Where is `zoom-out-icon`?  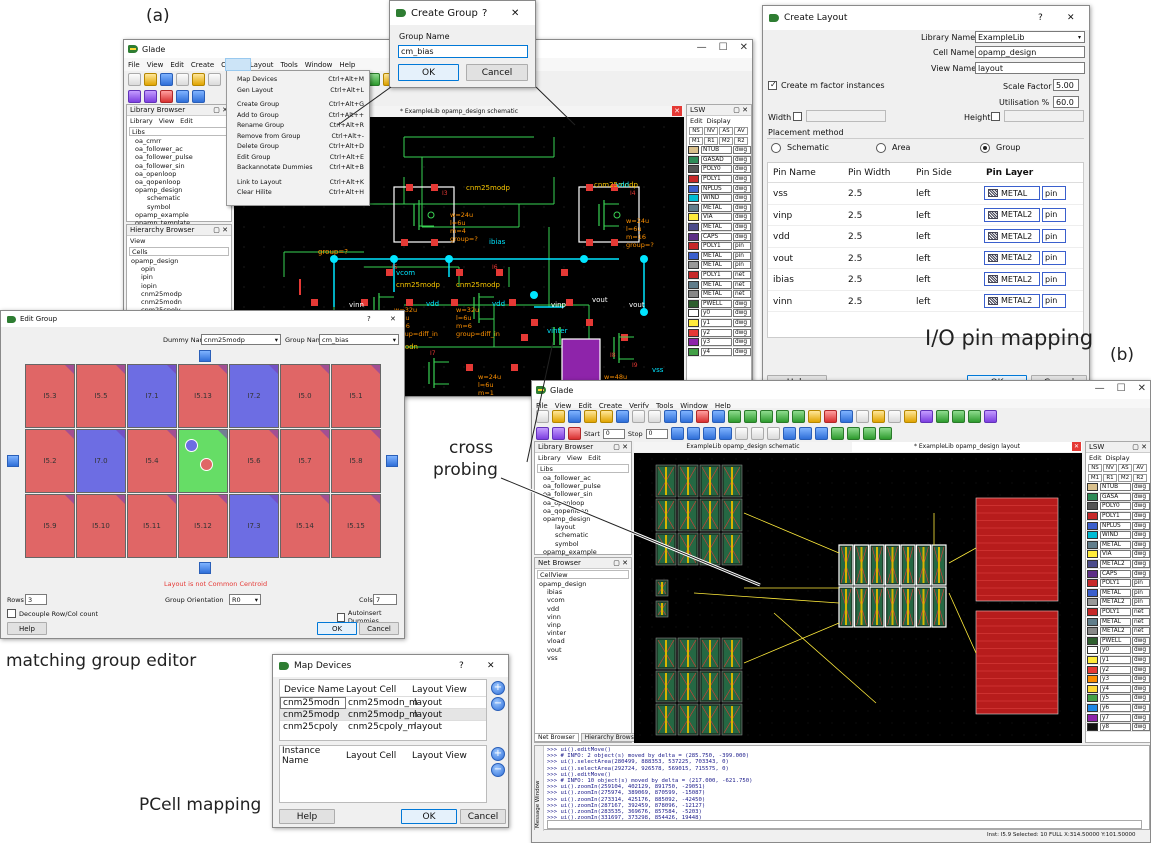 zoom-out-icon is located at coordinates (757, 433).